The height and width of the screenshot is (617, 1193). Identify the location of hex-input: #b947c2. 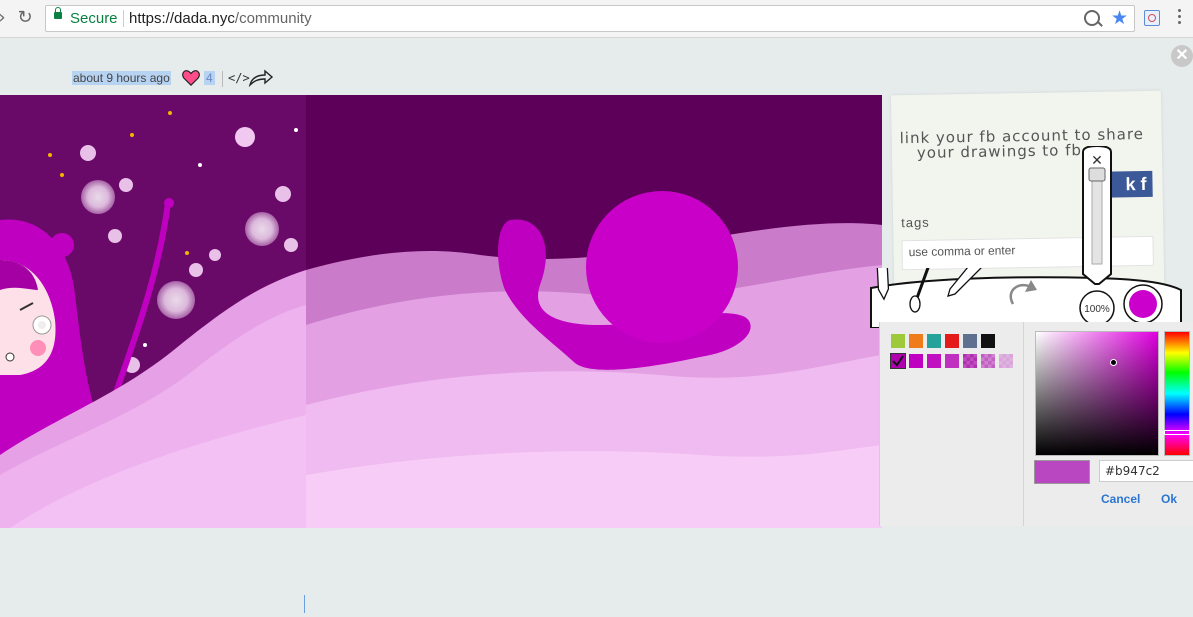
(1146, 471).